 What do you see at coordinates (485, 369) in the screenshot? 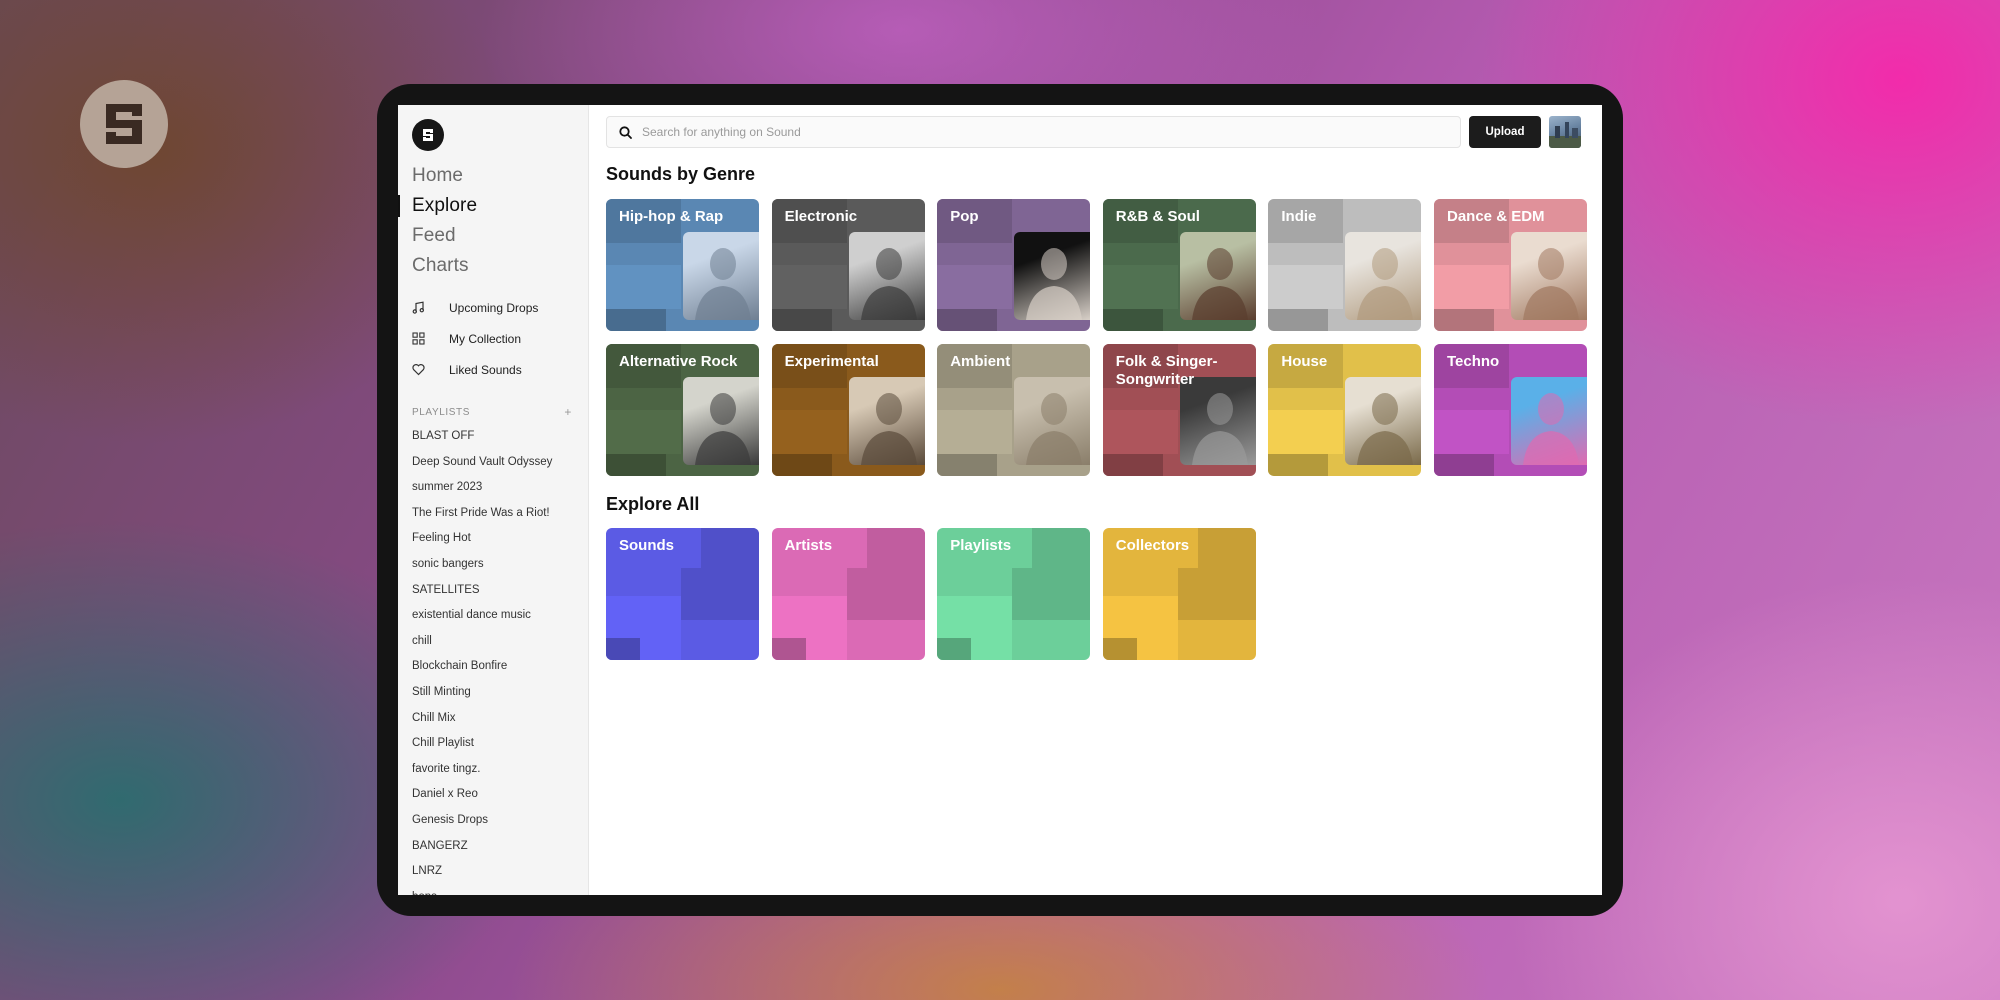
I see `nav-label: Liked Sounds` at bounding box center [485, 369].